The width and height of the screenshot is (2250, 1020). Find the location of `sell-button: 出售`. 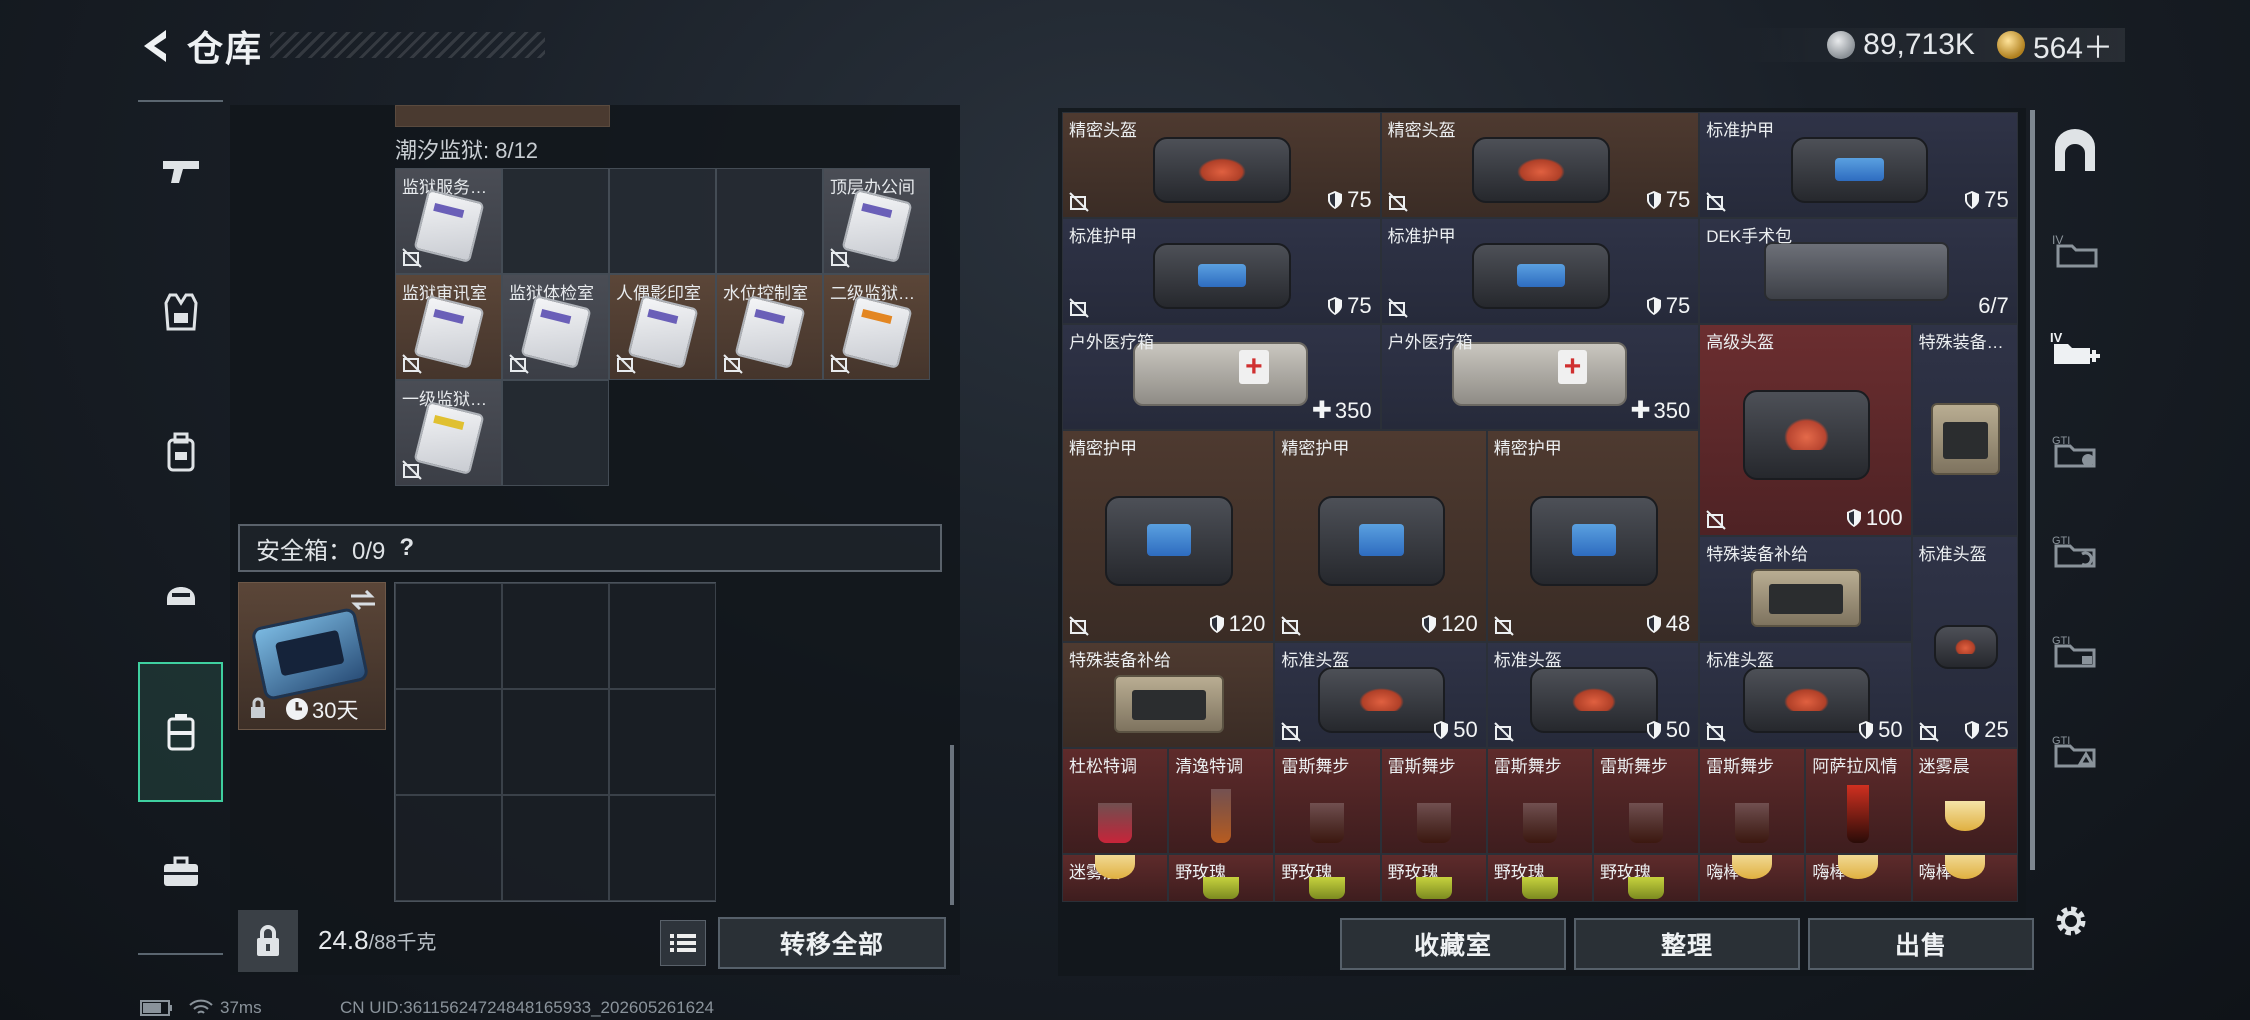

sell-button: 出售 is located at coordinates (1921, 944).